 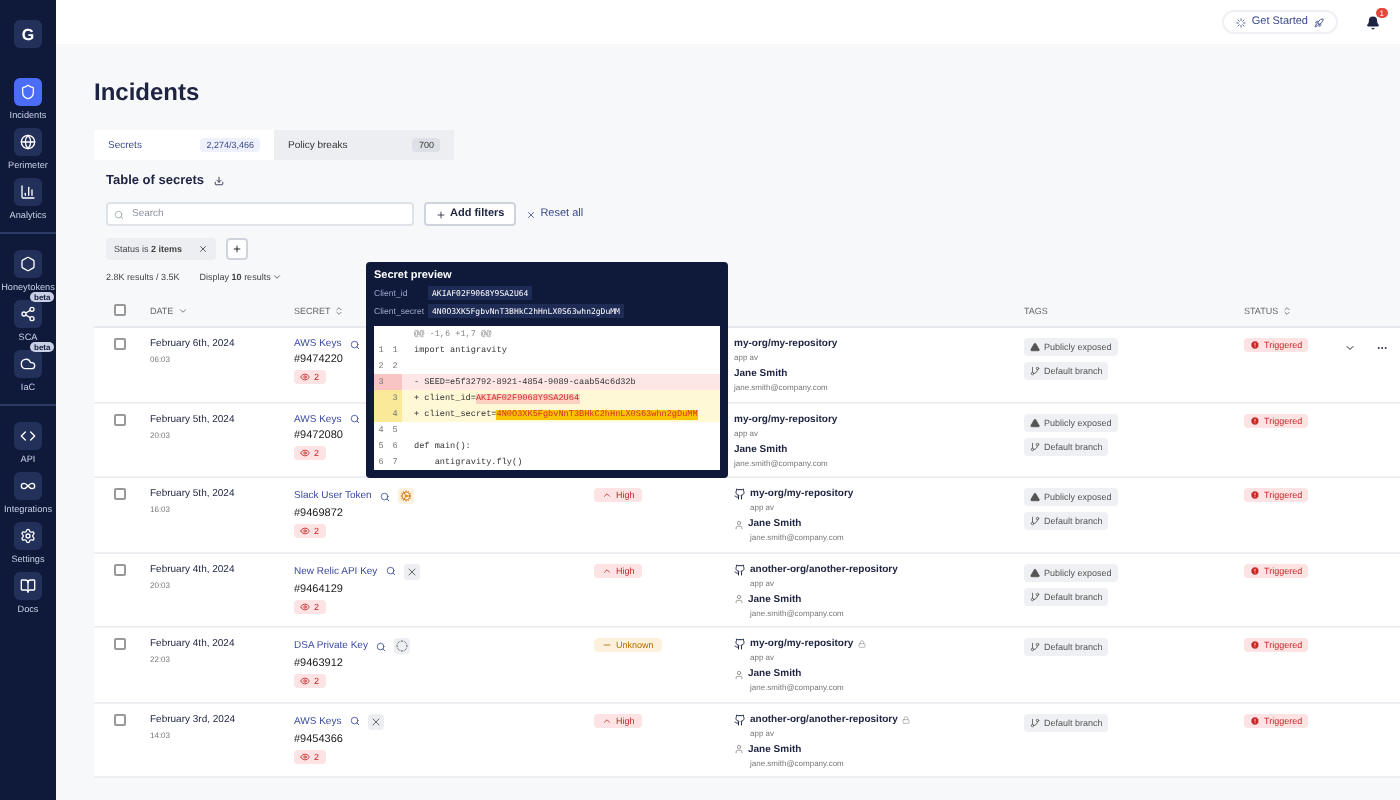 I want to click on page-title: Incidents, so click(x=148, y=92).